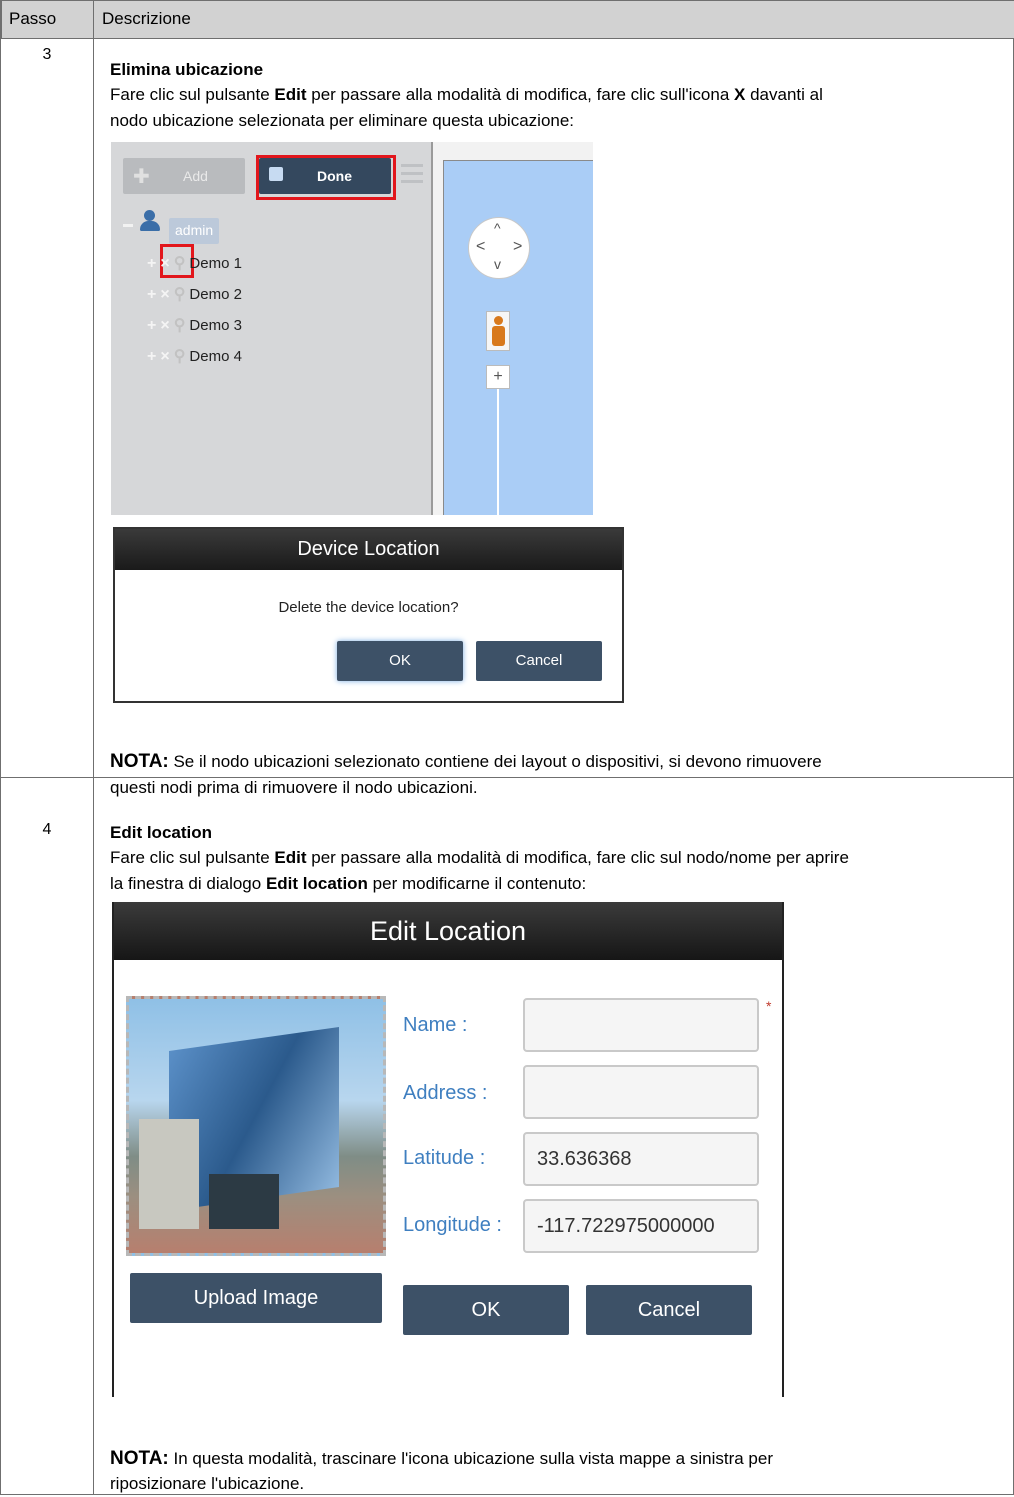 The width and height of the screenshot is (1014, 1497). I want to click on longitude-field: -117.722975000000, so click(641, 1226).